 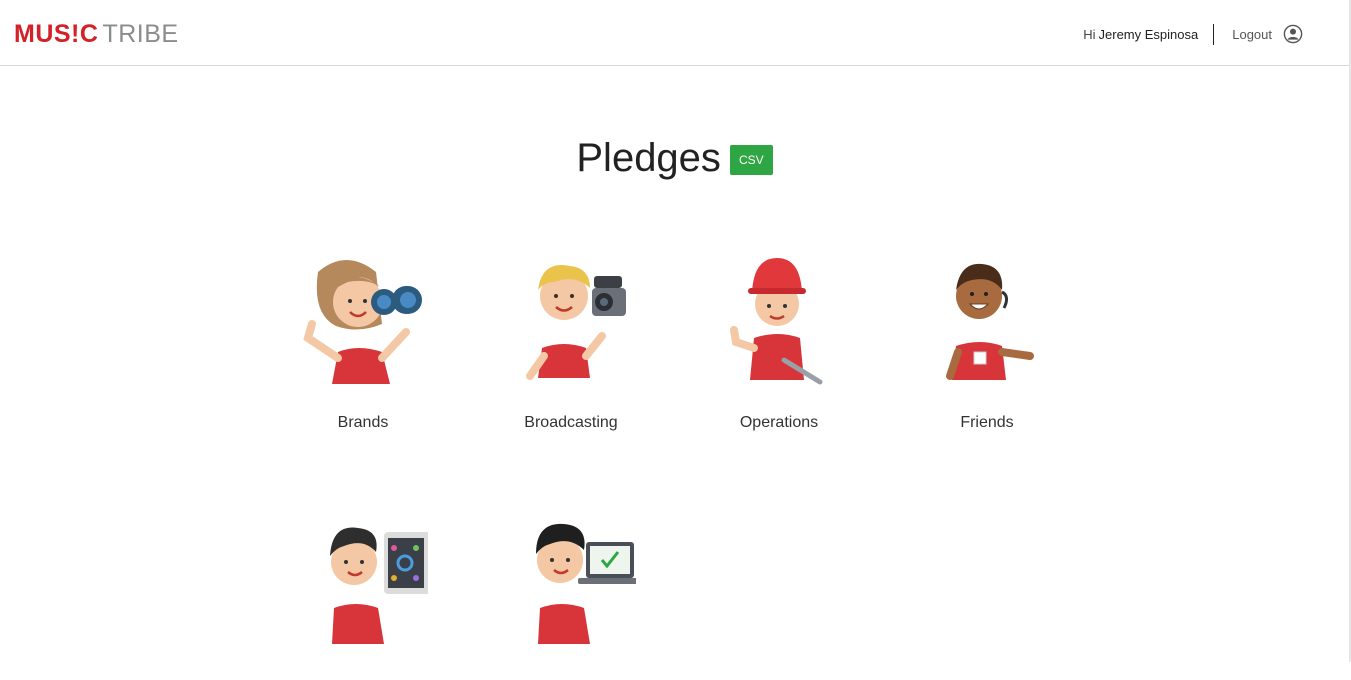 I want to click on category-card-friends: Friends, so click(x=987, y=342).